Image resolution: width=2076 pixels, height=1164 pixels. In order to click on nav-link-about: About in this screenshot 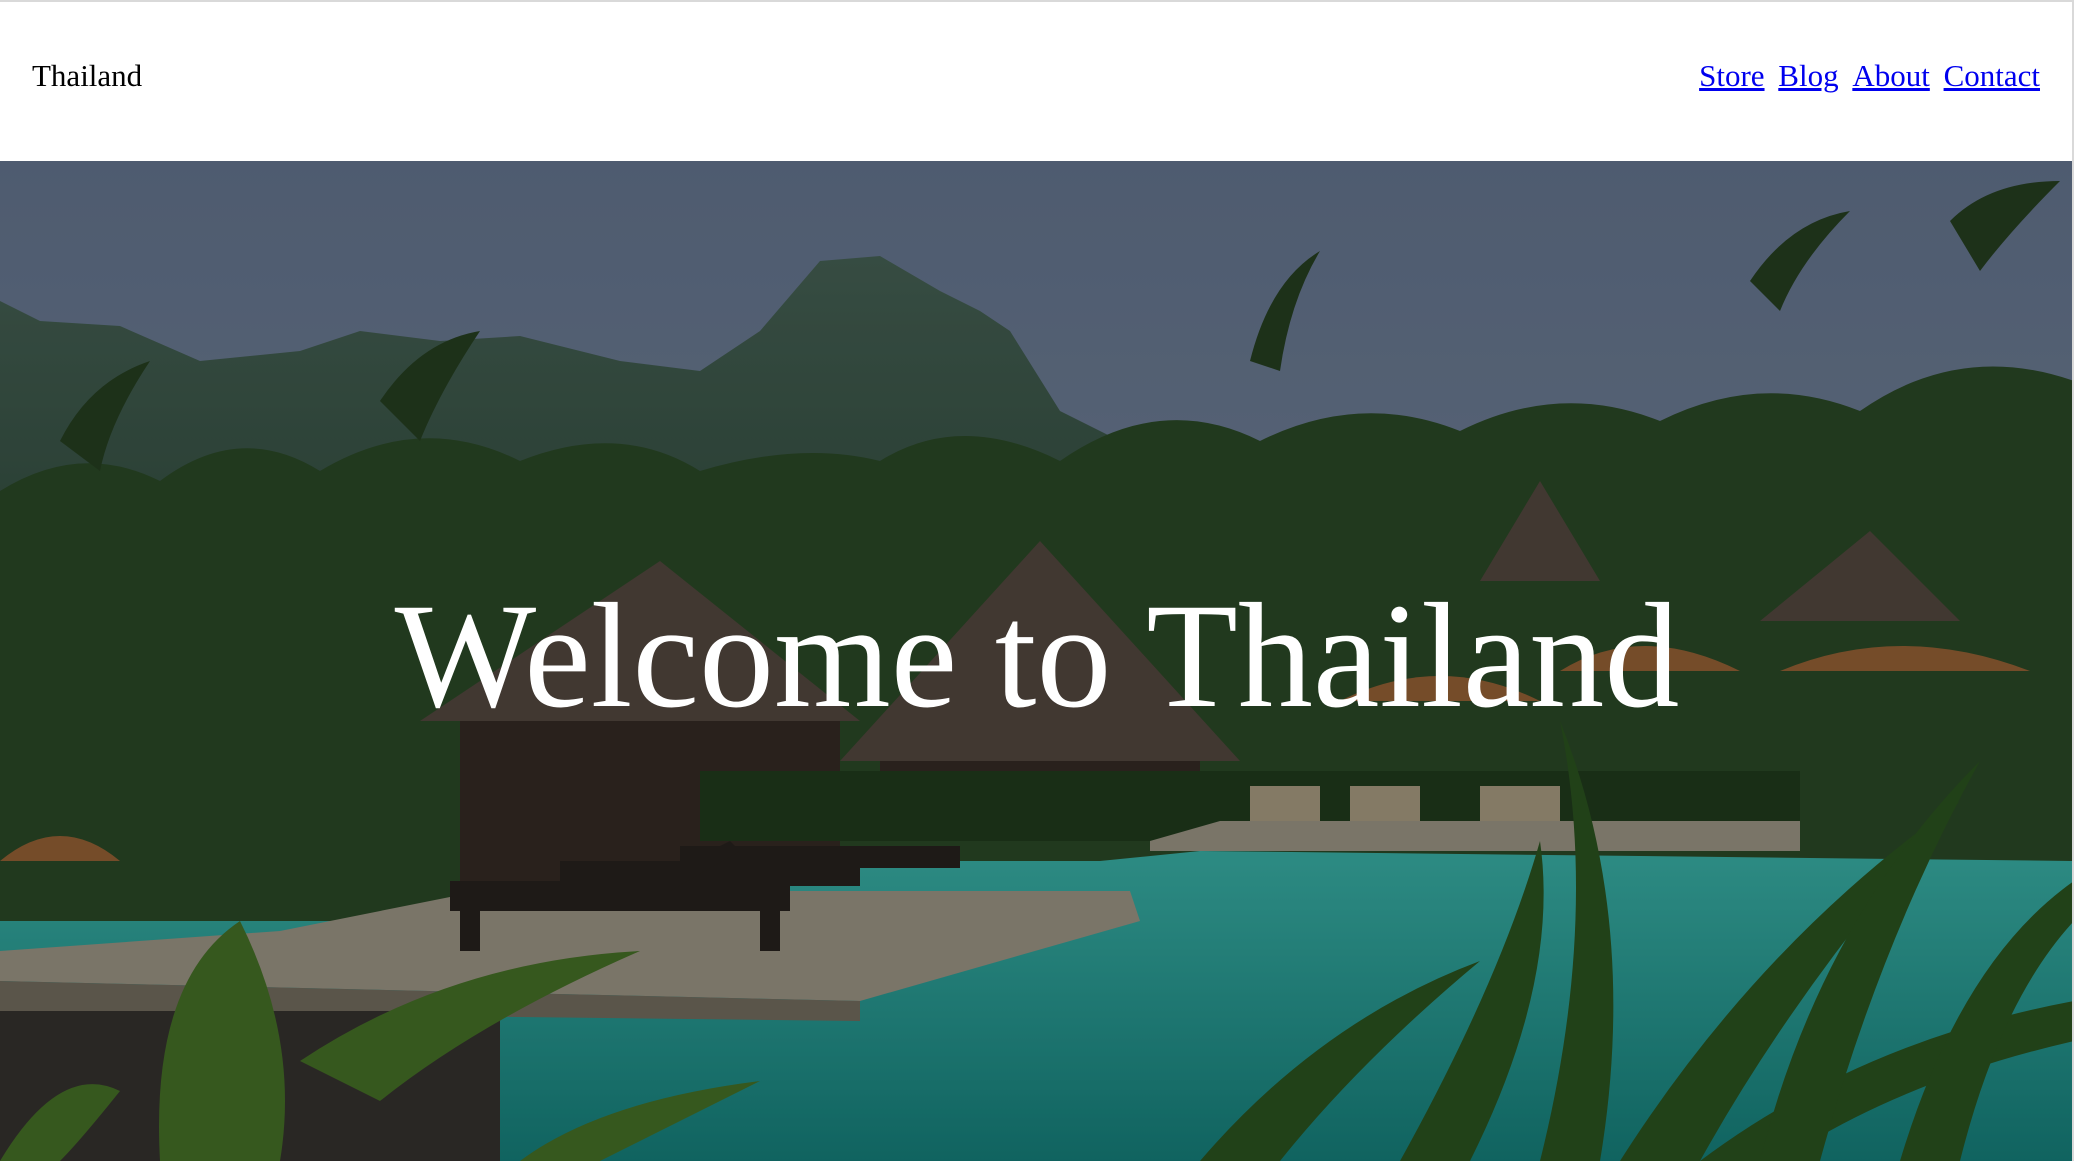, I will do `click(1891, 75)`.